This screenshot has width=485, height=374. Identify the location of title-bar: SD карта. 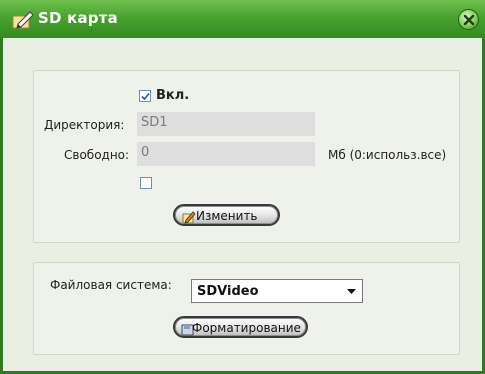
(242, 19).